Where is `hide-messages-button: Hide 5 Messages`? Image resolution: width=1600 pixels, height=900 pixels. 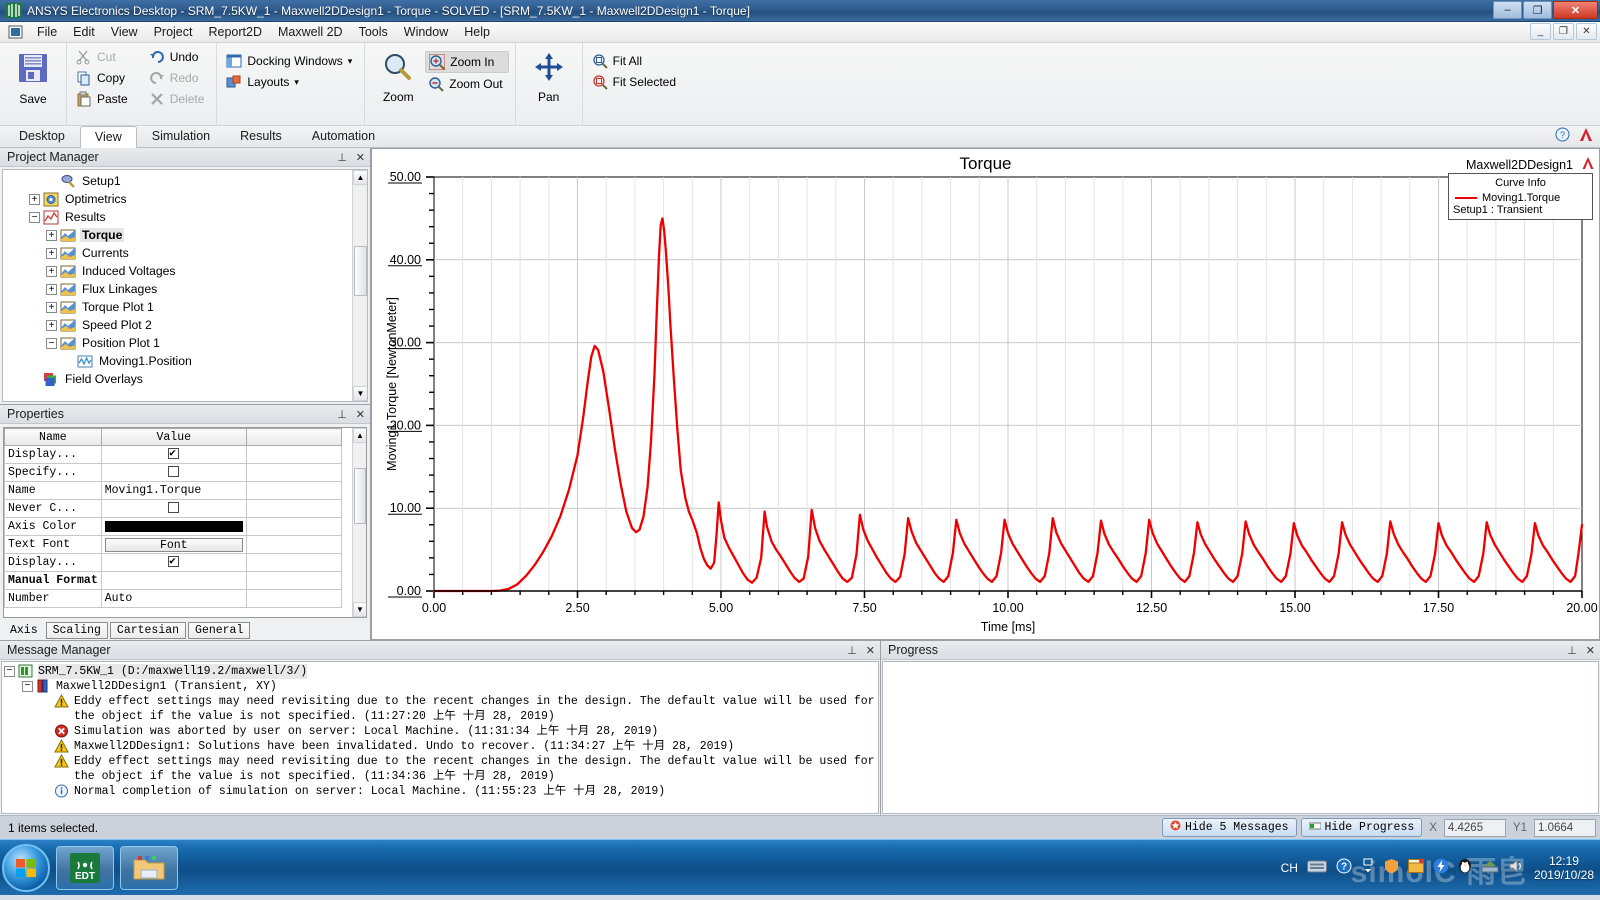 hide-messages-button: Hide 5 Messages is located at coordinates (1229, 827).